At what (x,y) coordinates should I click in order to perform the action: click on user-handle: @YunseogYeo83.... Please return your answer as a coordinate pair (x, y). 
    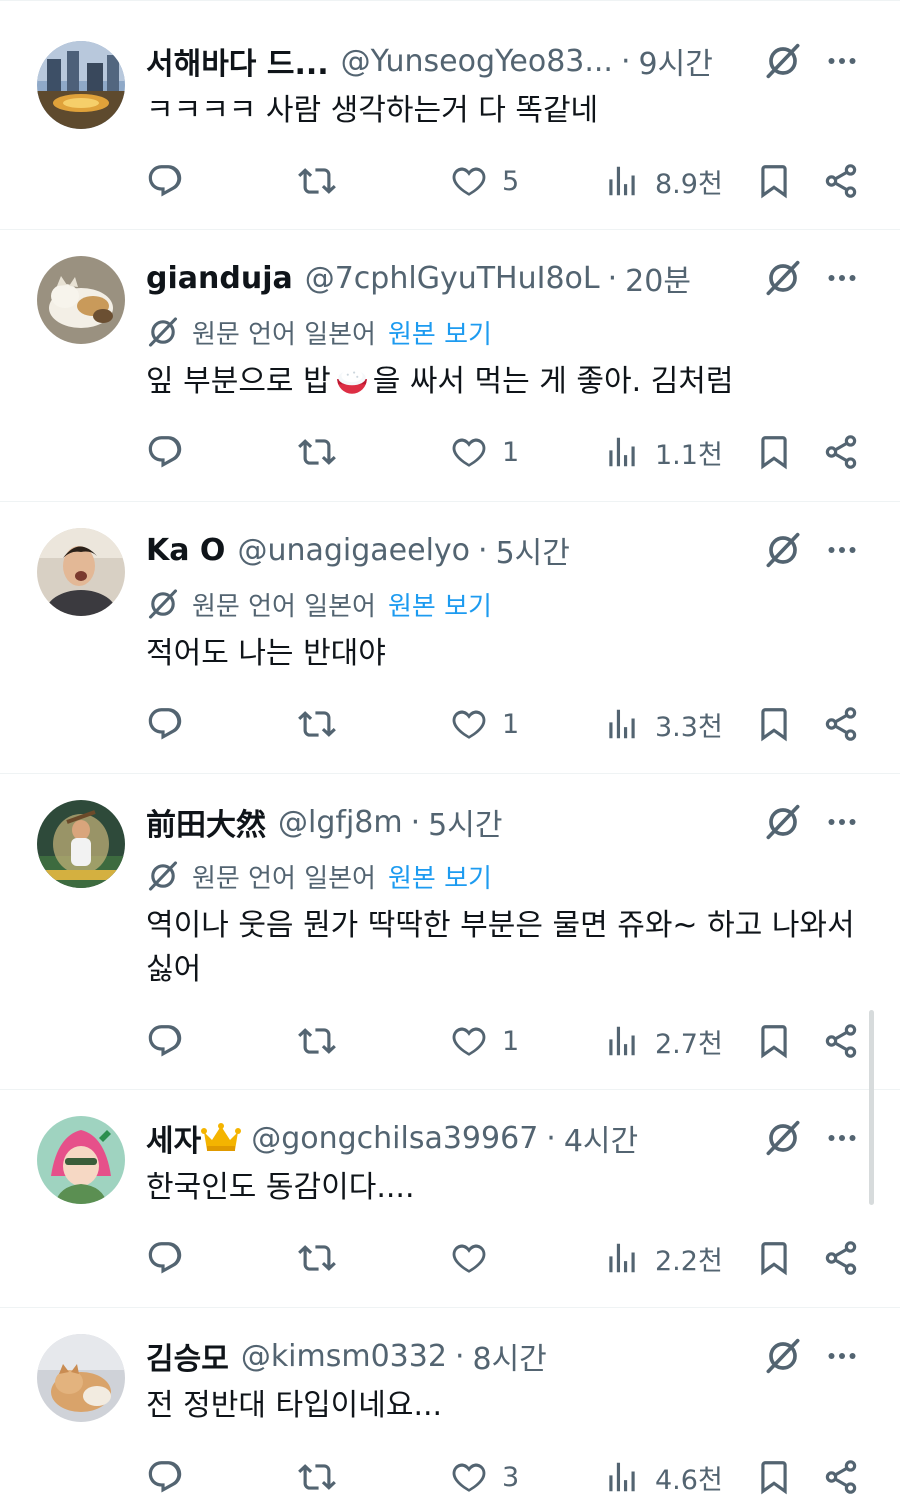
    Looking at the image, I should click on (477, 61).